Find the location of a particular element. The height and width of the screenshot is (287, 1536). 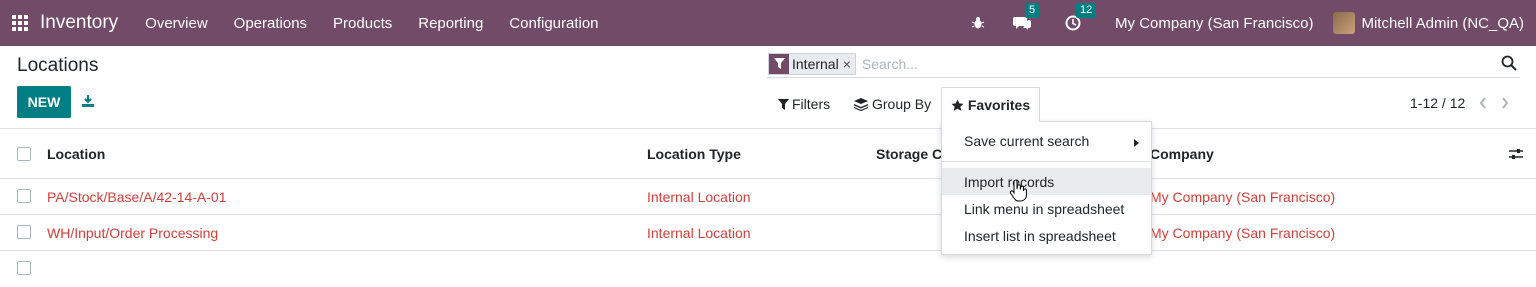

dropdown-divider is located at coordinates (1046, 161).